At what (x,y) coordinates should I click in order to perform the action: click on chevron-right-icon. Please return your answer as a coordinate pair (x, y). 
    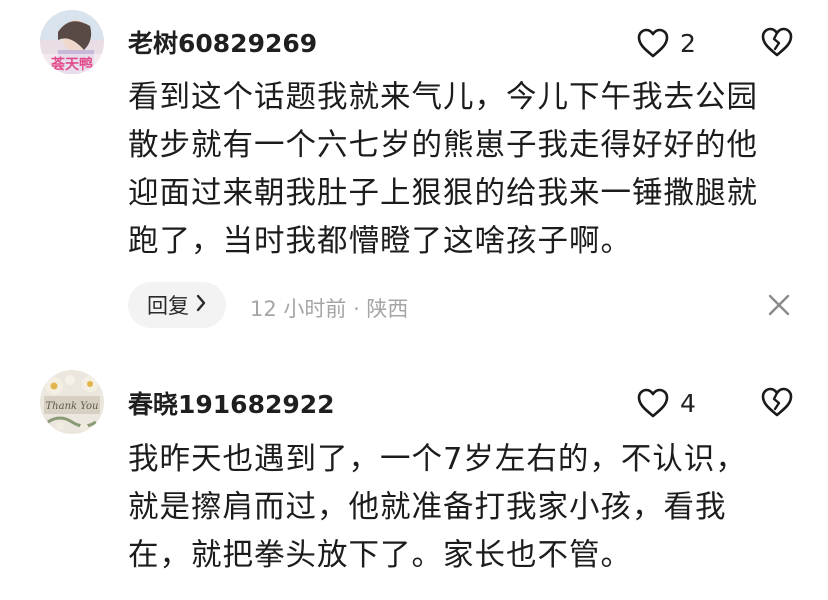
    Looking at the image, I should click on (201, 305).